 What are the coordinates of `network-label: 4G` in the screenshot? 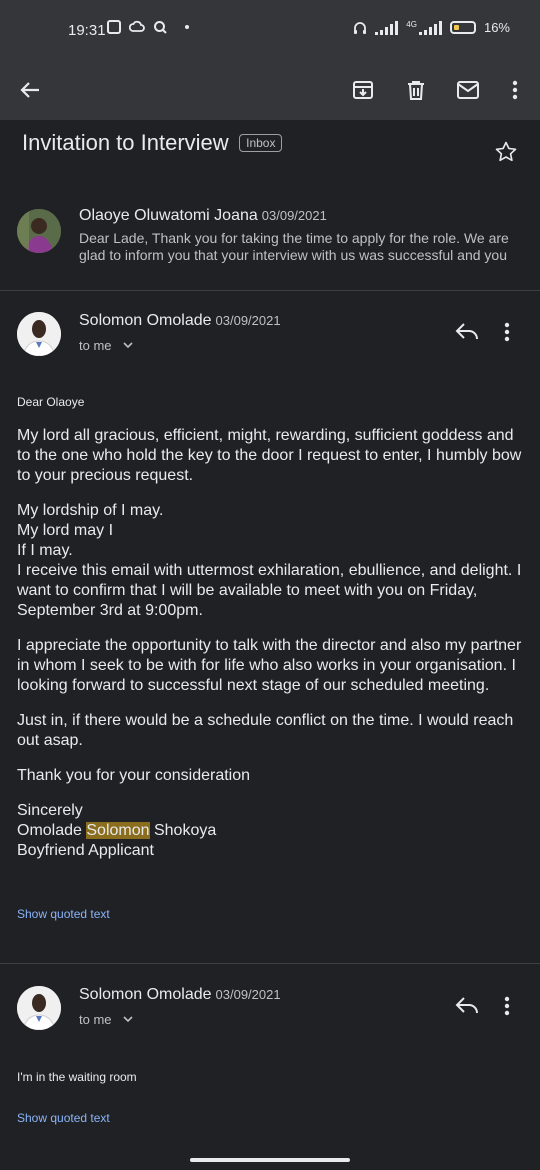 It's located at (411, 24).